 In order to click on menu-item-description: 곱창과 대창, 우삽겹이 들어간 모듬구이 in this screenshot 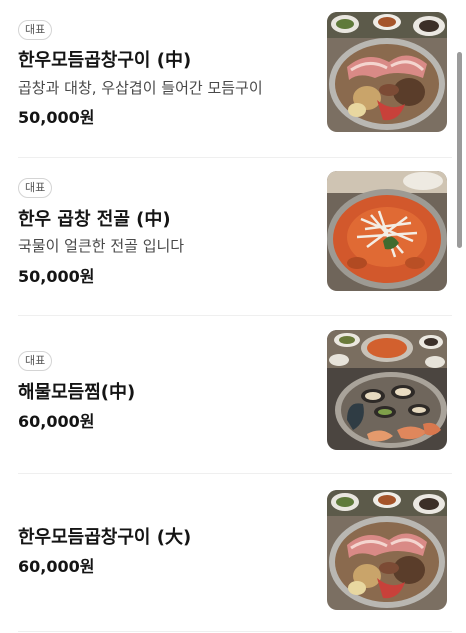, I will do `click(140, 88)`.